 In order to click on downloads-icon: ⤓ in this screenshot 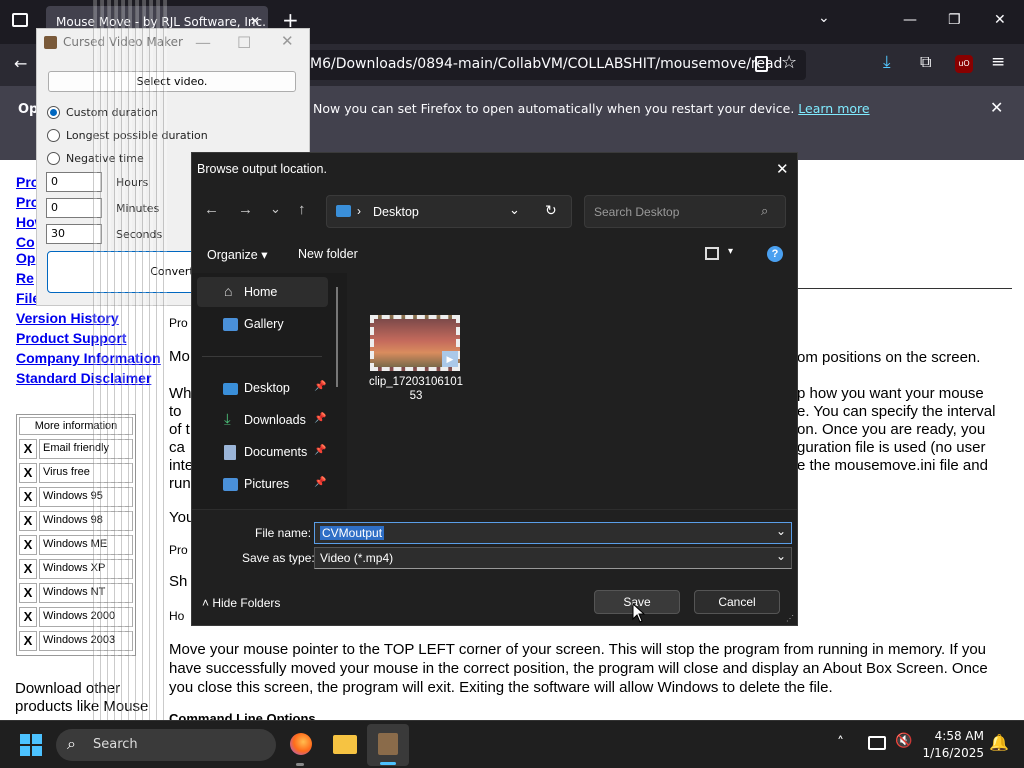, I will do `click(887, 62)`.